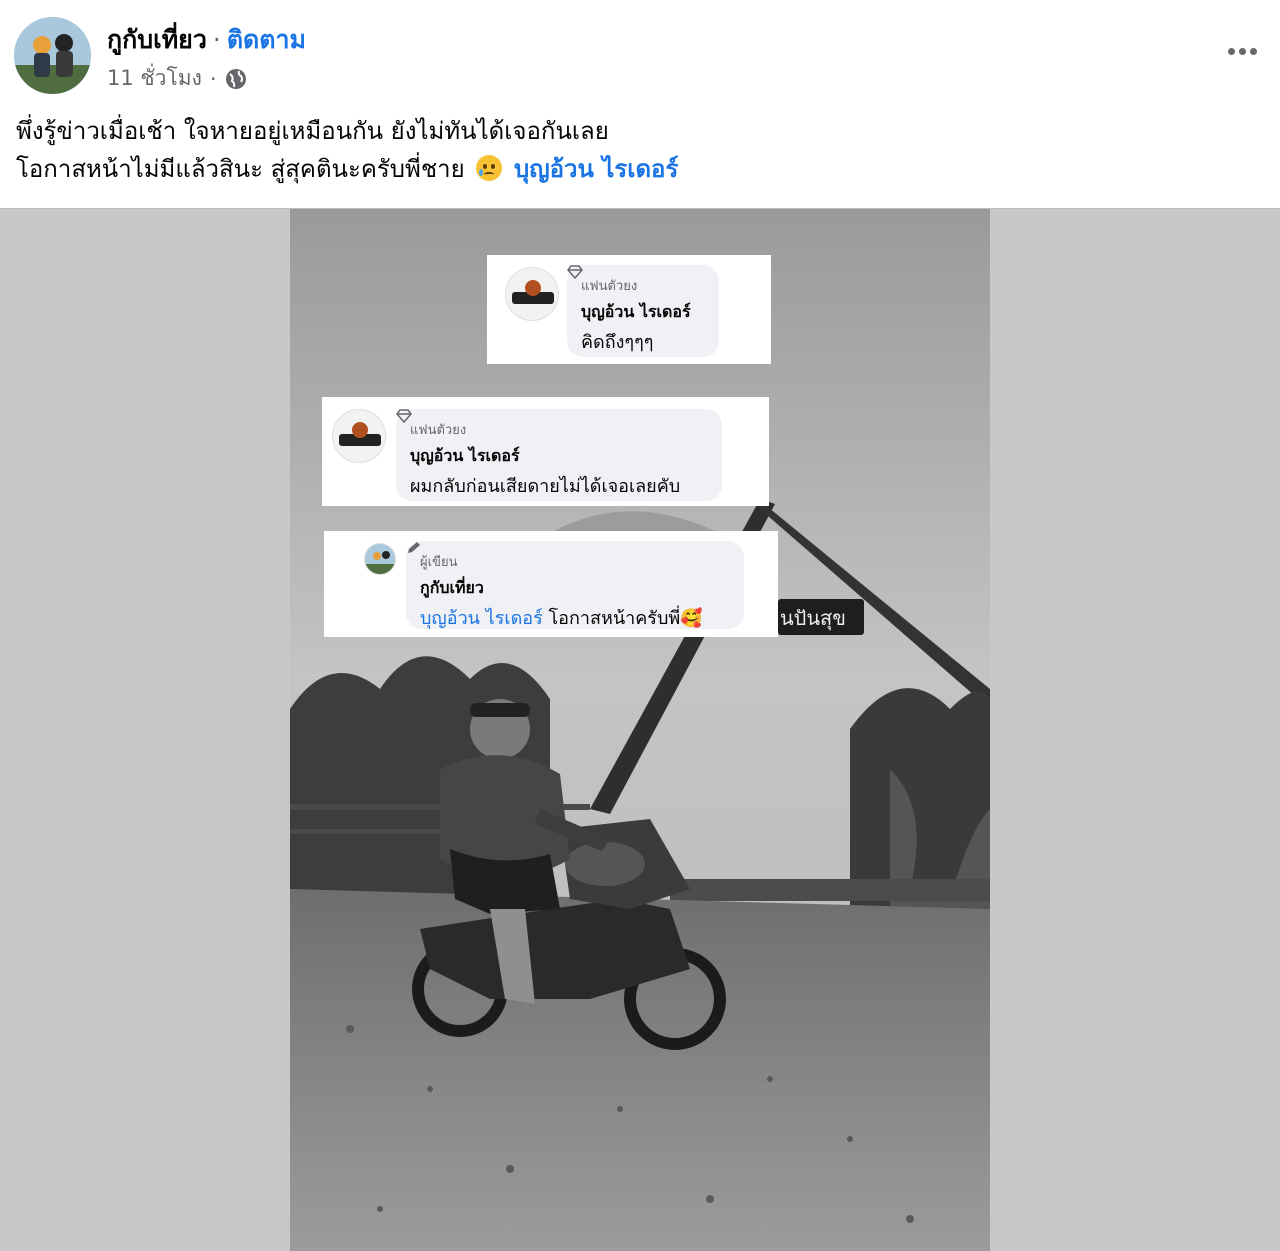  Describe the element at coordinates (154, 78) in the screenshot. I see `post-timestamp: 11 ชั่วโมง` at that location.